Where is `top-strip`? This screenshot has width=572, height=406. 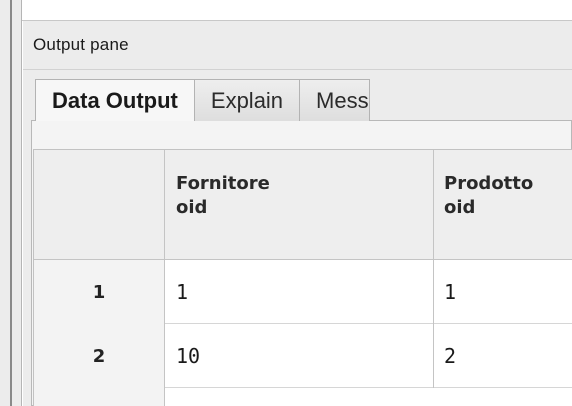 top-strip is located at coordinates (297, 10).